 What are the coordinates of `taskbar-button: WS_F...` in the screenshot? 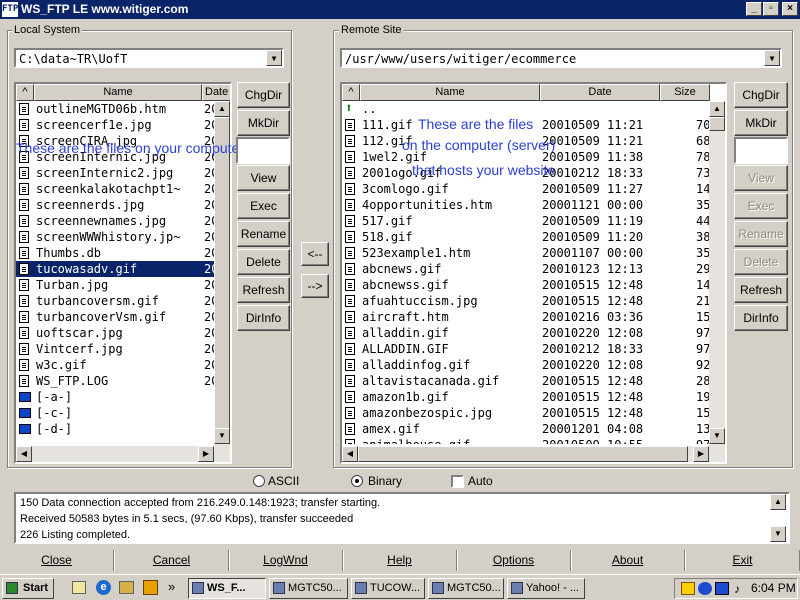 It's located at (227, 588).